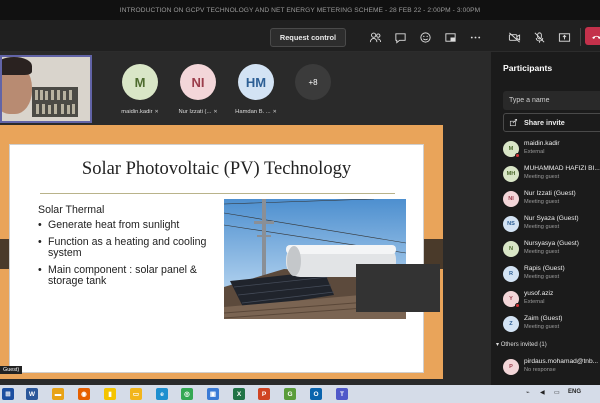 The image size is (600, 403). I want to click on list-item: N Nursyasya (Guest) Meeting guest, so click(551, 250).